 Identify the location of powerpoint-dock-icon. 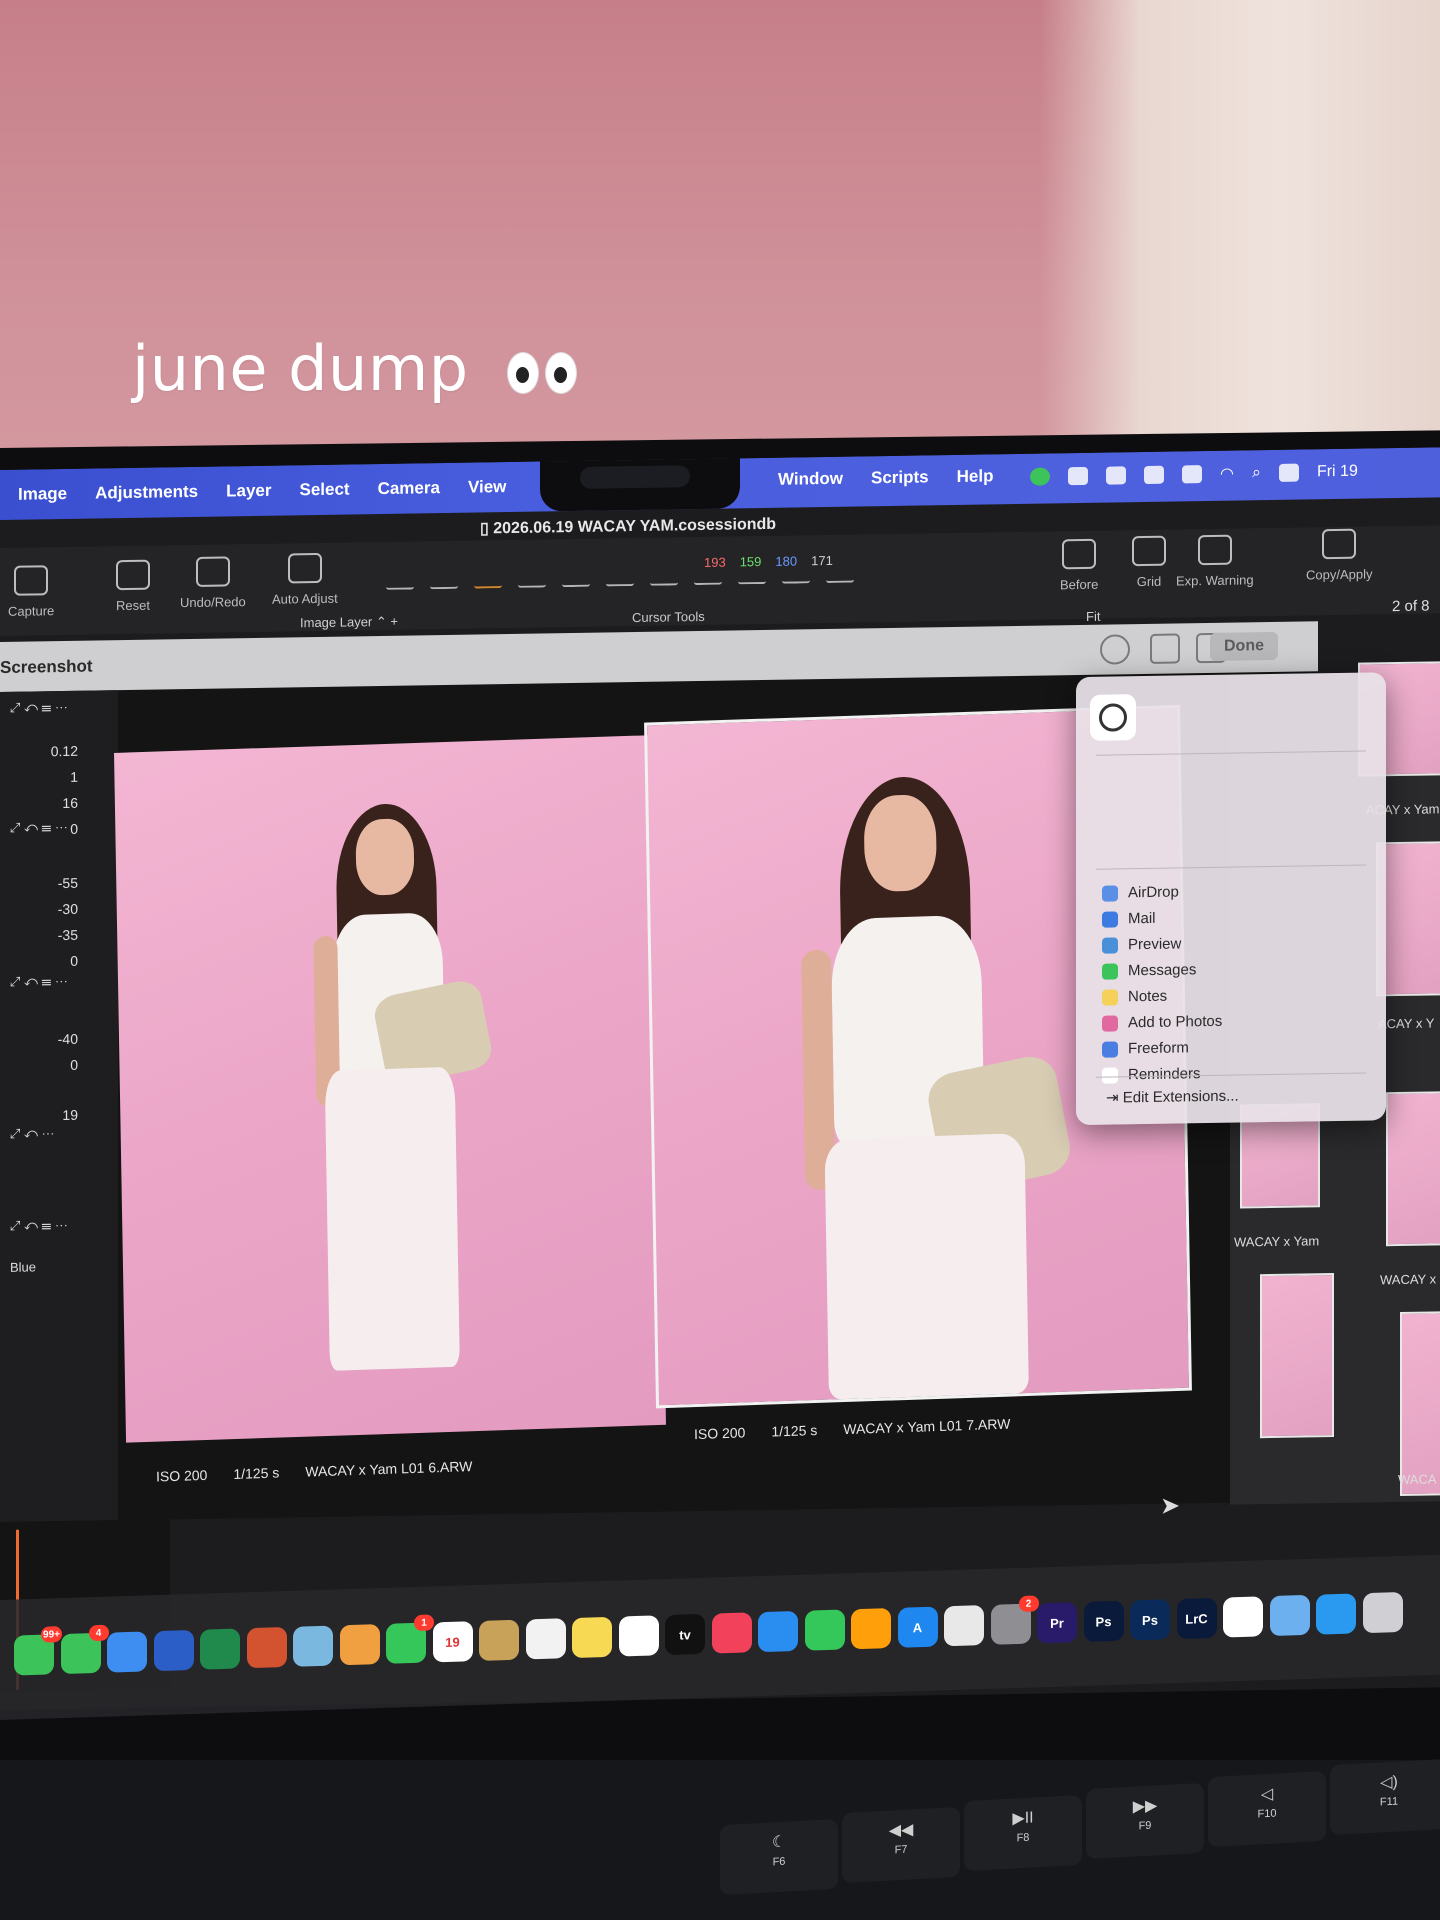
(266, 1647).